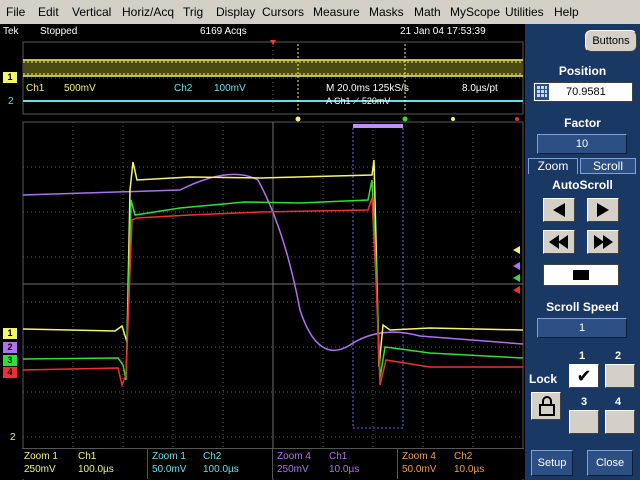 The height and width of the screenshot is (480, 640). I want to click on zoom4-window, so click(378, 277).